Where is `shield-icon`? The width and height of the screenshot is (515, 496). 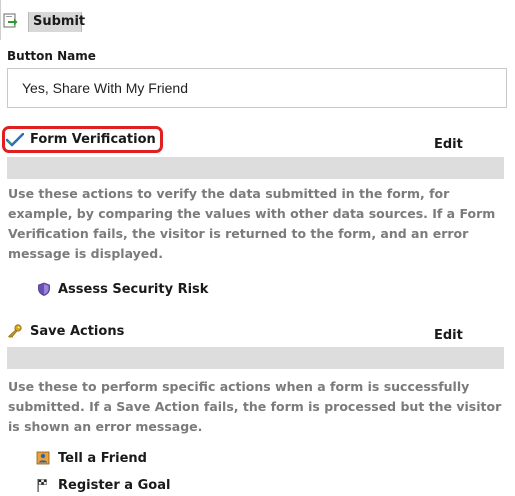
shield-icon is located at coordinates (44, 289).